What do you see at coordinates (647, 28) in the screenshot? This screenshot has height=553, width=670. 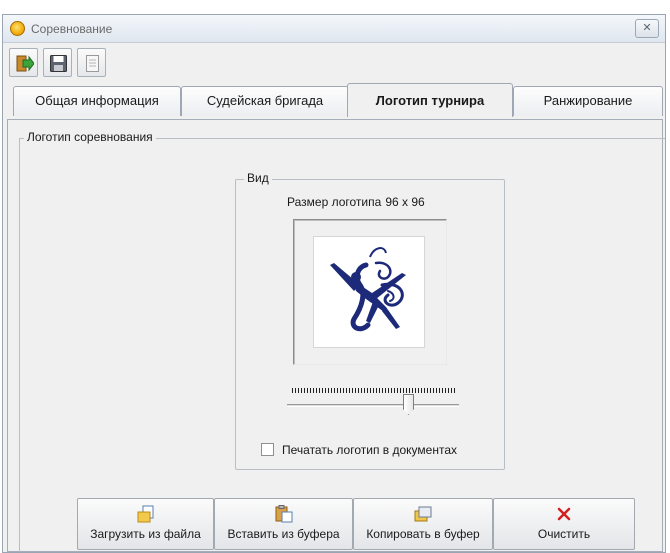 I see `close-button: ✕` at bounding box center [647, 28].